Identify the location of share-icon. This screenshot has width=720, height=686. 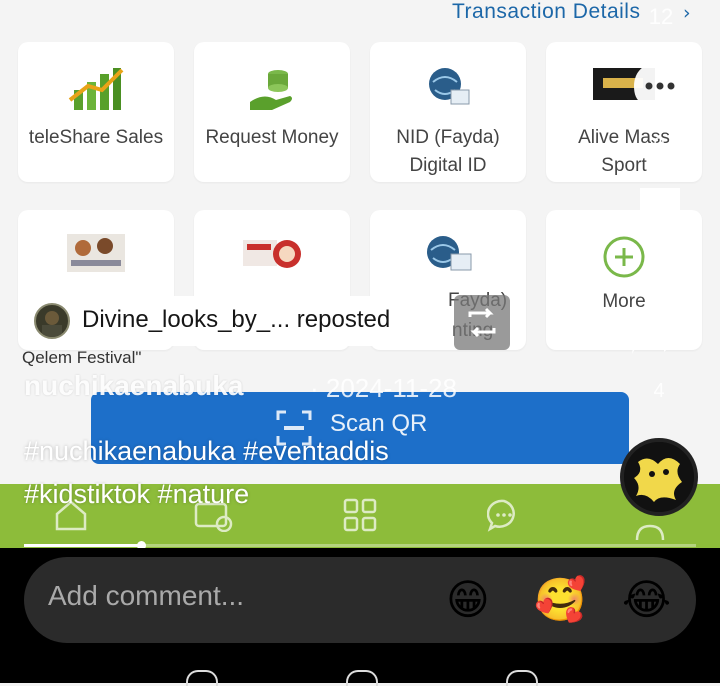
(660, 332).